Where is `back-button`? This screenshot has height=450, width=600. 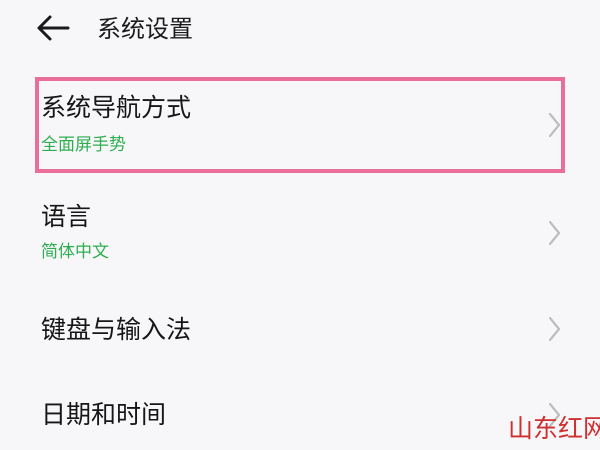
back-button is located at coordinates (54, 28).